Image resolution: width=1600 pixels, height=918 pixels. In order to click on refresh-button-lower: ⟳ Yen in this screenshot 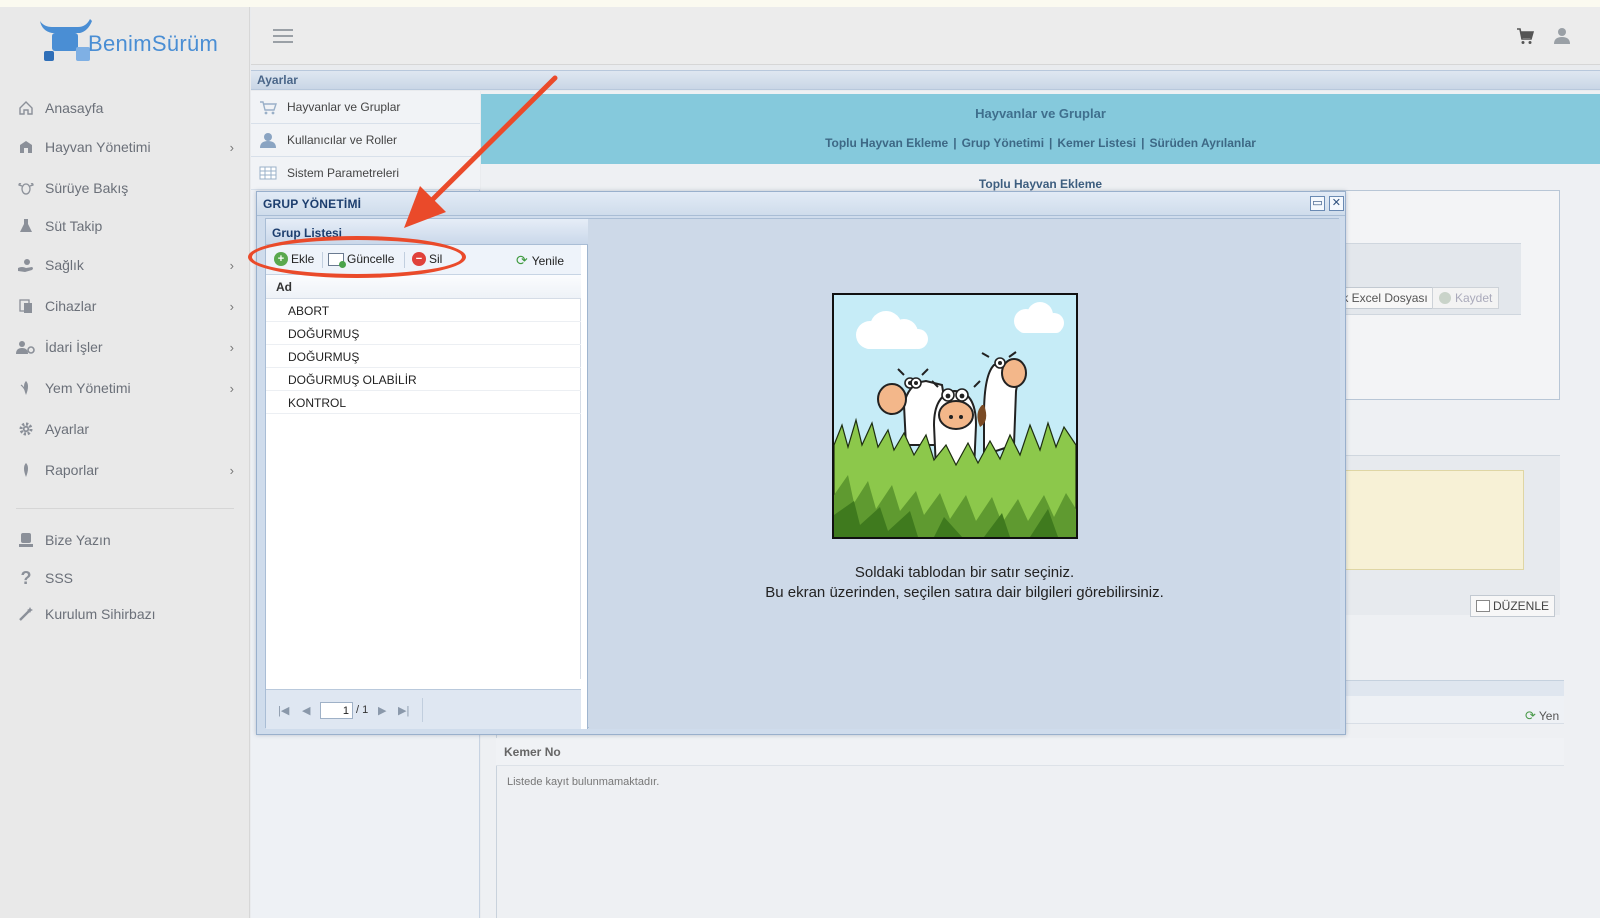, I will do `click(1542, 716)`.